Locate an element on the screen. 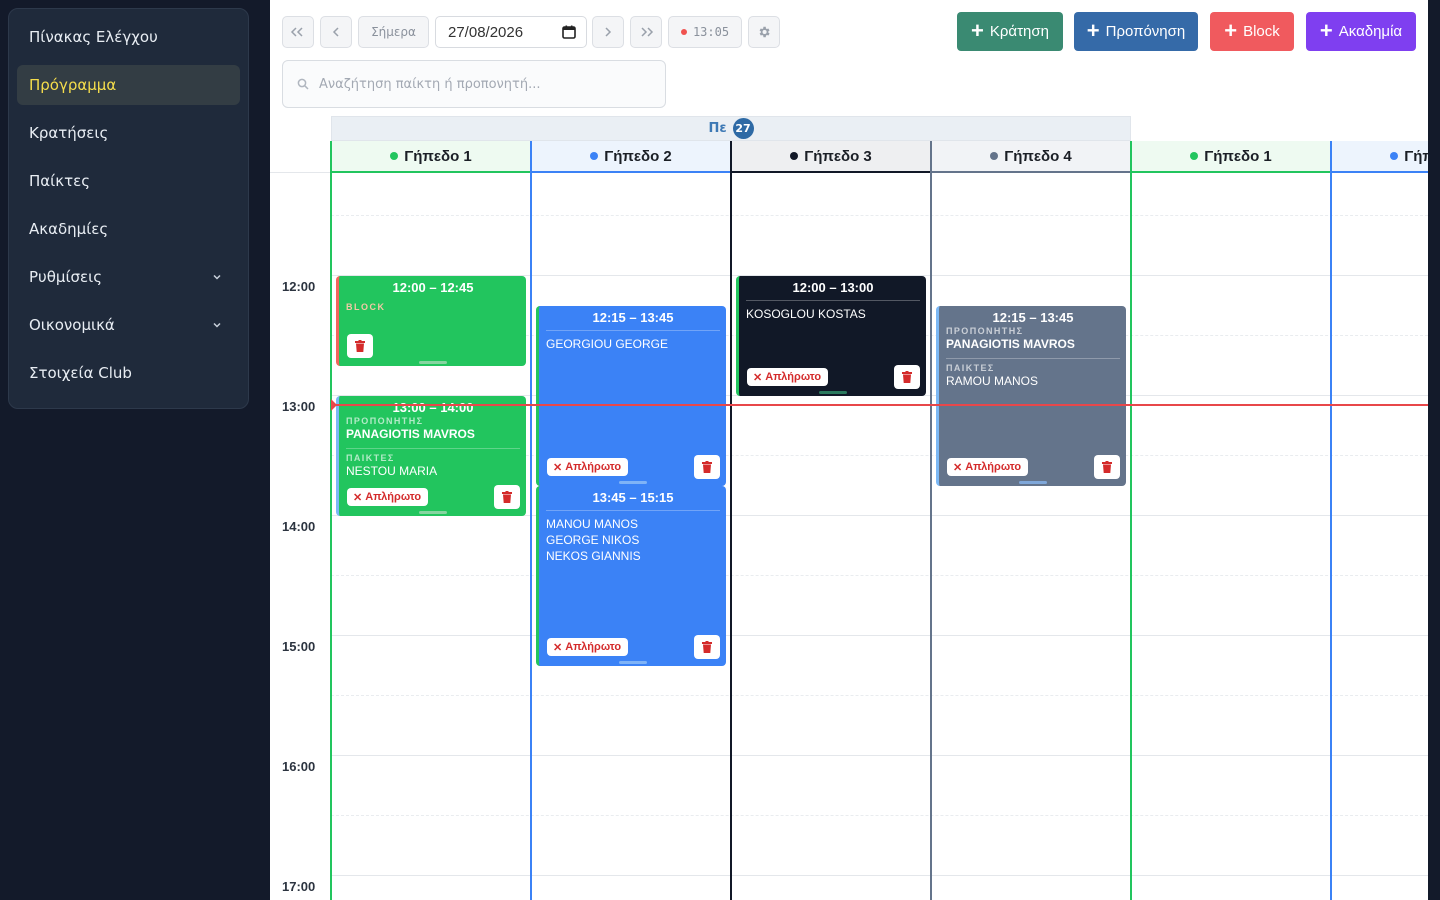 The width and height of the screenshot is (1440, 900). new-block-label: Block is located at coordinates (1261, 31).